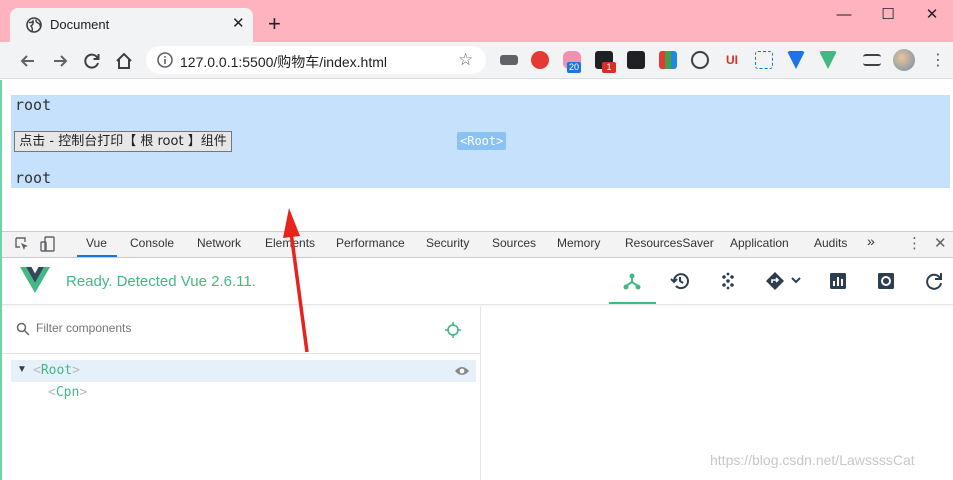 This screenshot has width=953, height=480. What do you see at coordinates (636, 60) in the screenshot?
I see `extension-close-box-icon` at bounding box center [636, 60].